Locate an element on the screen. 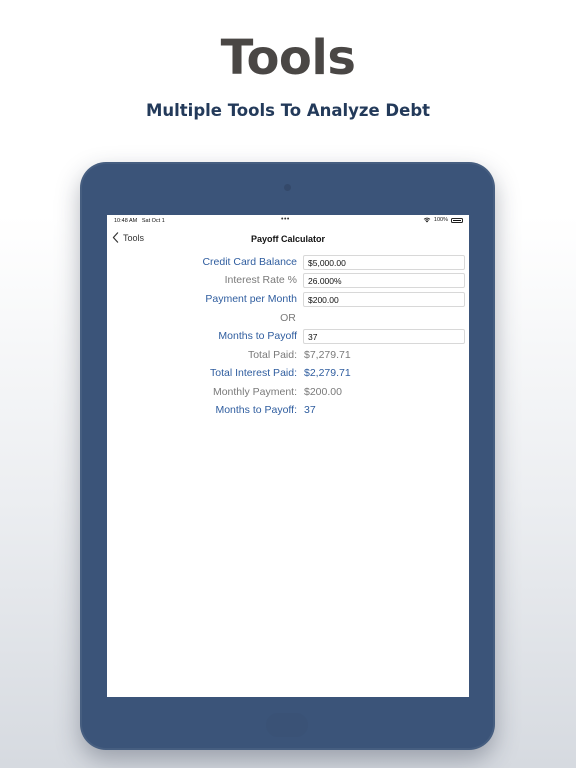 This screenshot has height=768, width=576. total-interest-value: $2,279.71 is located at coordinates (327, 373).